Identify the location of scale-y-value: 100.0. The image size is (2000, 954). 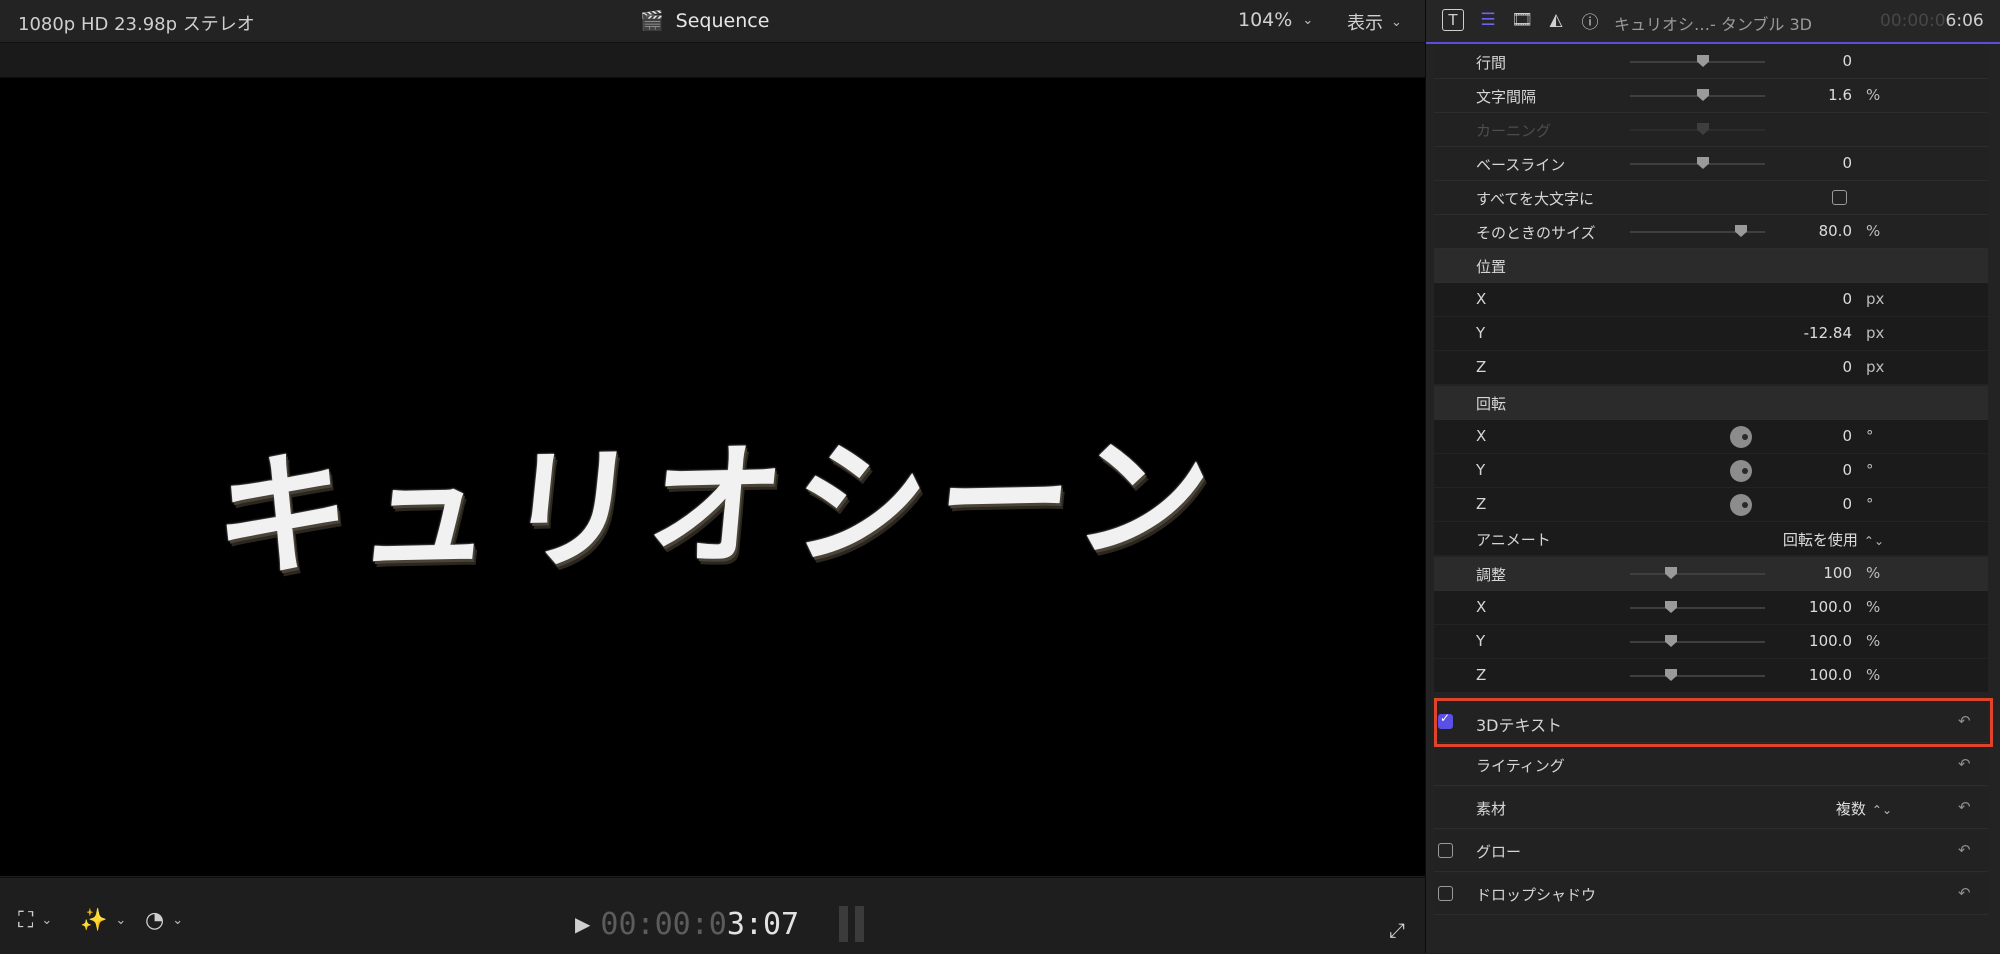
(1830, 641).